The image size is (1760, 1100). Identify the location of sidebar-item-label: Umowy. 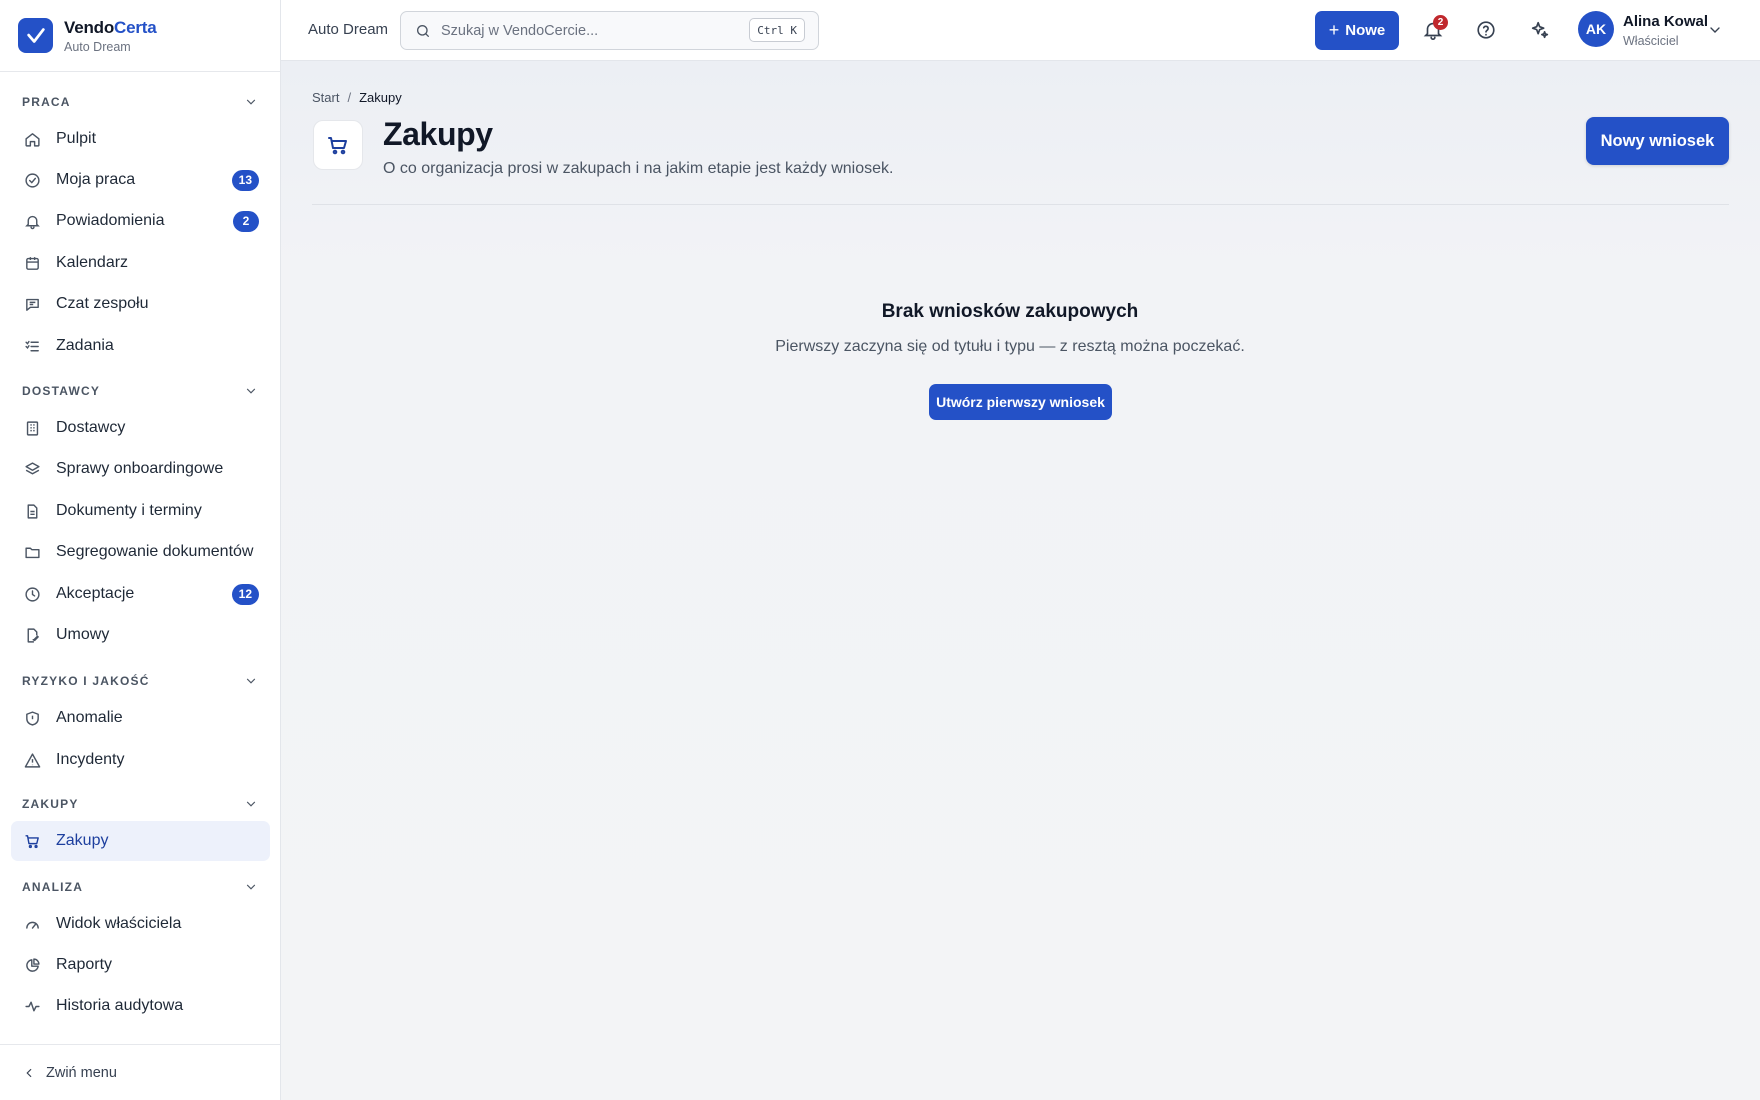
(83, 634).